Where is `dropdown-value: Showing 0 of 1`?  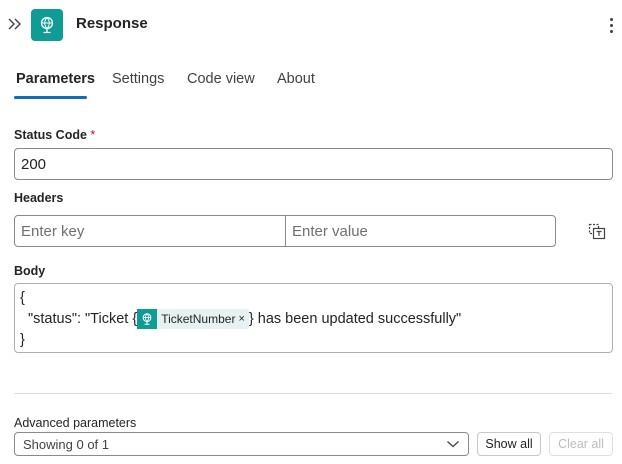 dropdown-value: Showing 0 of 1 is located at coordinates (66, 444).